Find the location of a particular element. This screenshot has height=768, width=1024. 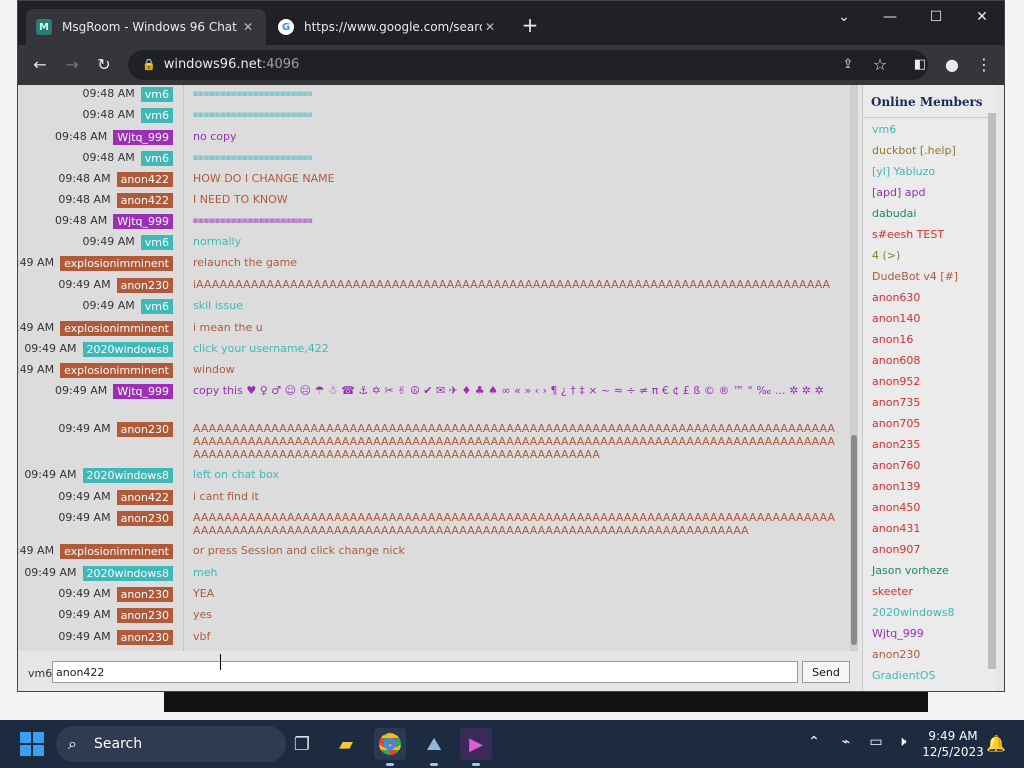

back-icon: ← is located at coordinates (40, 65).